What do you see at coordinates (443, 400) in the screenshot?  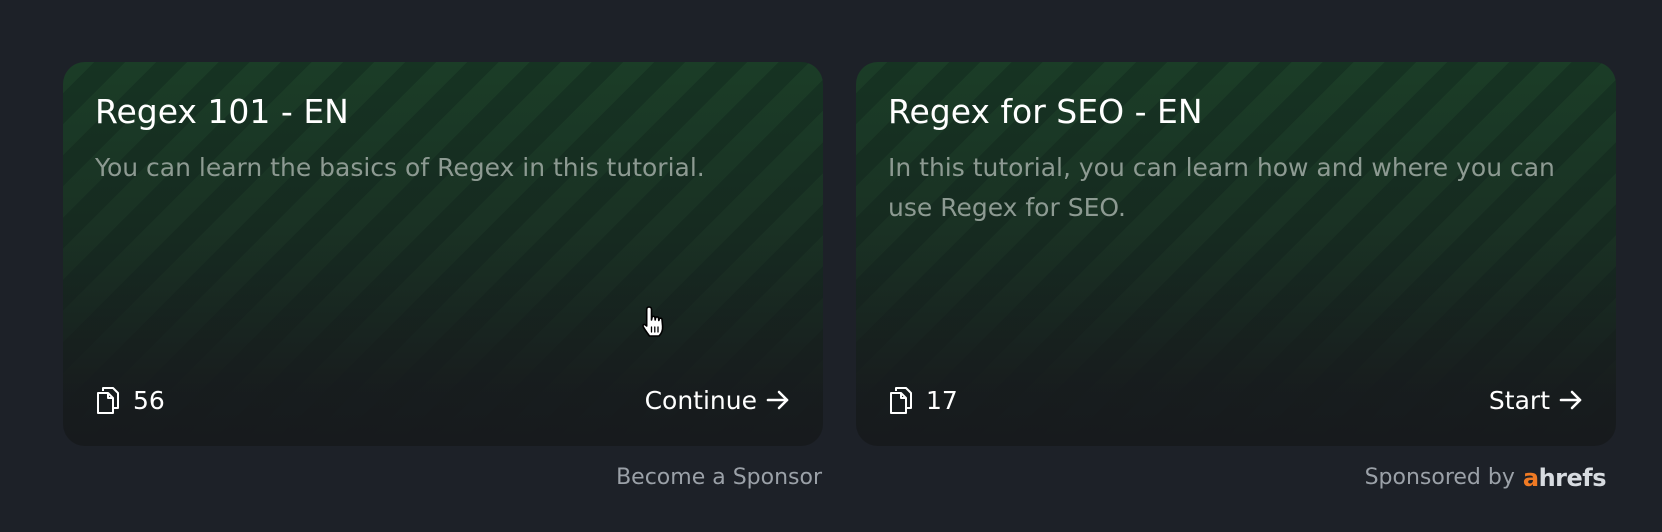 I see `card-footer: 56 Continue` at bounding box center [443, 400].